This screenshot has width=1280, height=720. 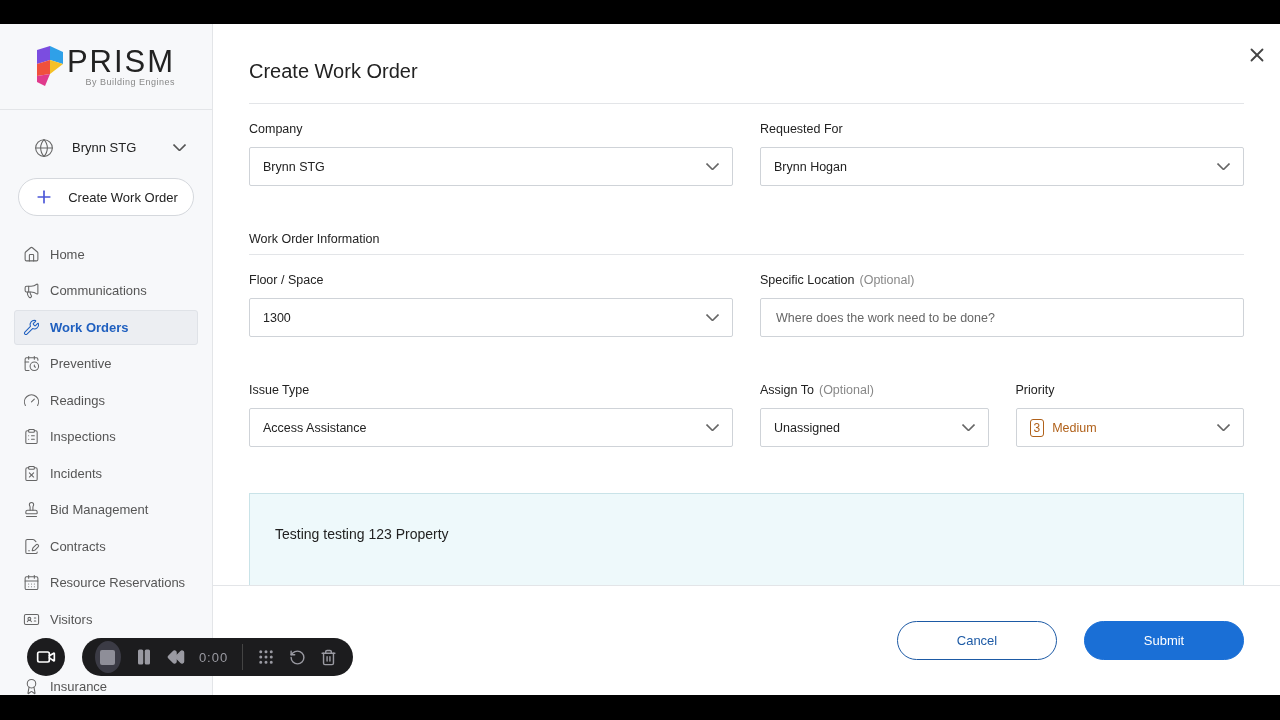 What do you see at coordinates (31, 546) in the screenshot?
I see `document-icon` at bounding box center [31, 546].